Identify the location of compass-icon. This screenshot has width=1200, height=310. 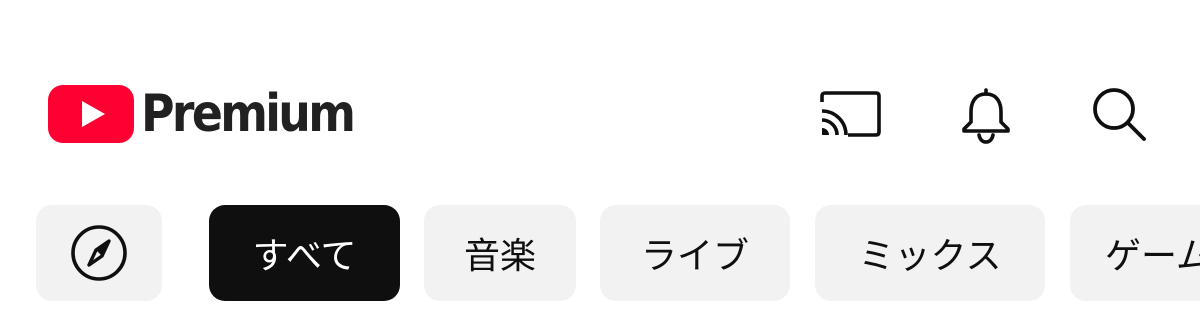
(99, 253).